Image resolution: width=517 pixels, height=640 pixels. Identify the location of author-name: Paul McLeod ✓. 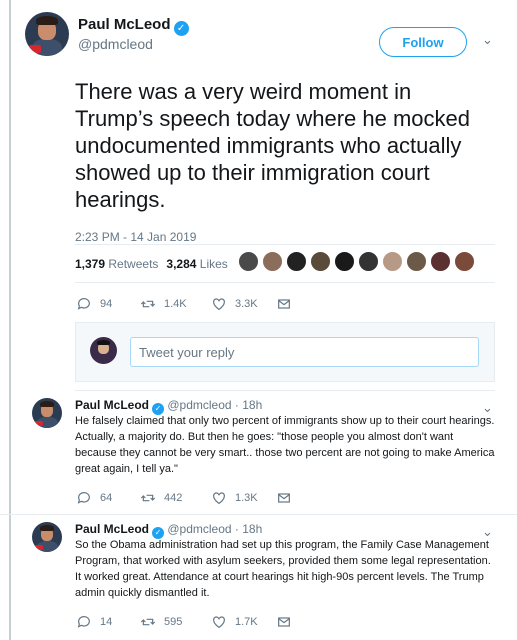
(133, 26).